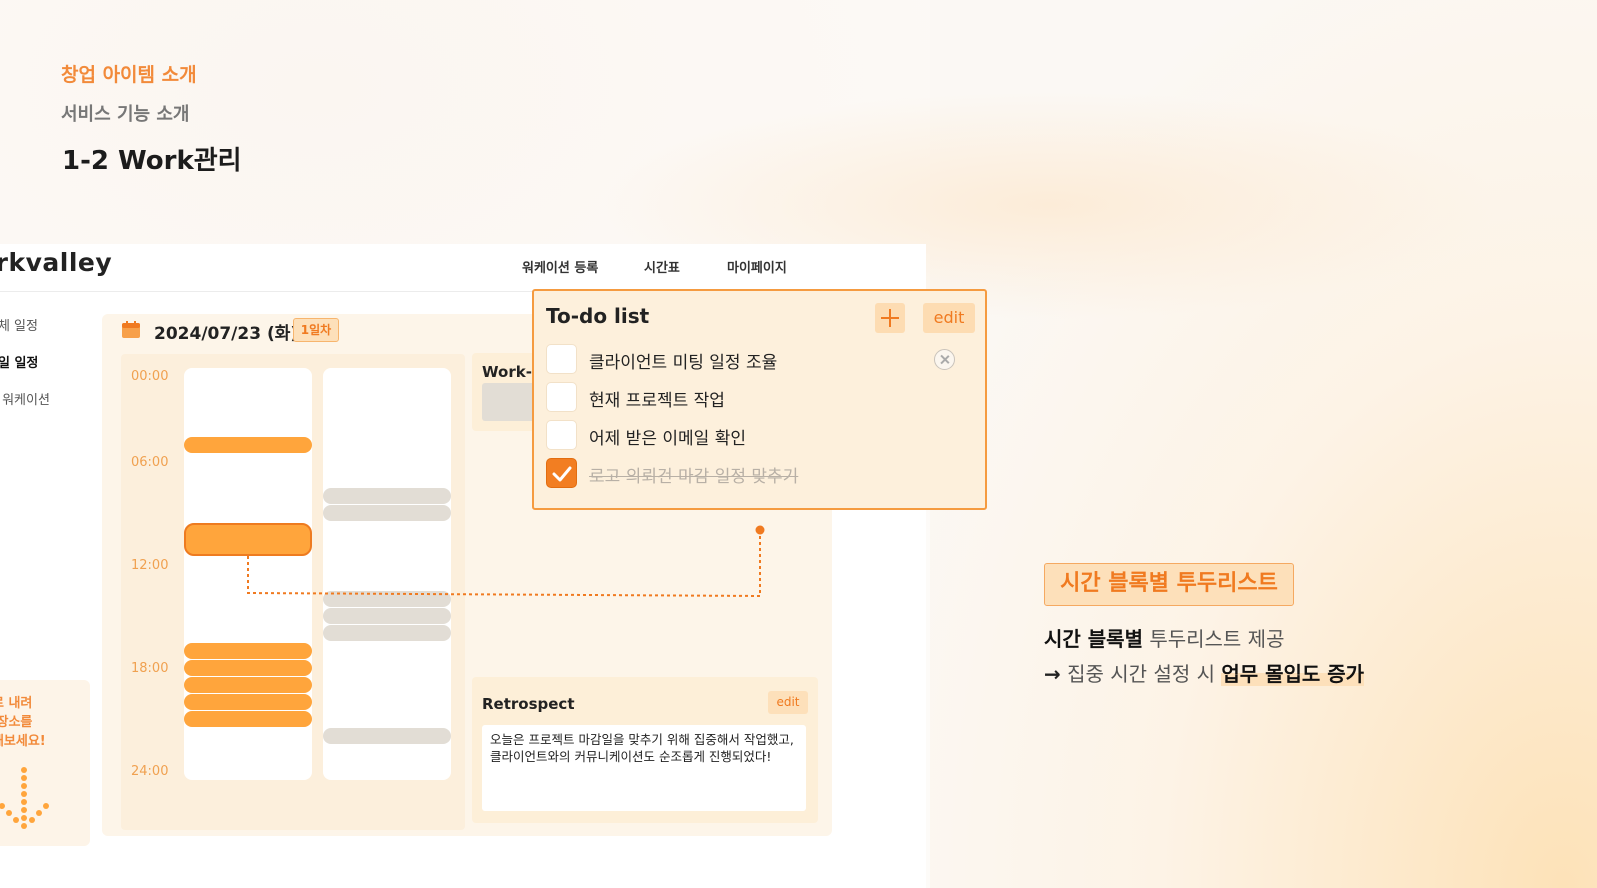 The width and height of the screenshot is (1597, 888). Describe the element at coordinates (1204, 657) in the screenshot. I see `feature-description: 시간 블록별 투두리스트 제공 → 집중 시간 설정 시 업무 몰입도 증가` at that location.